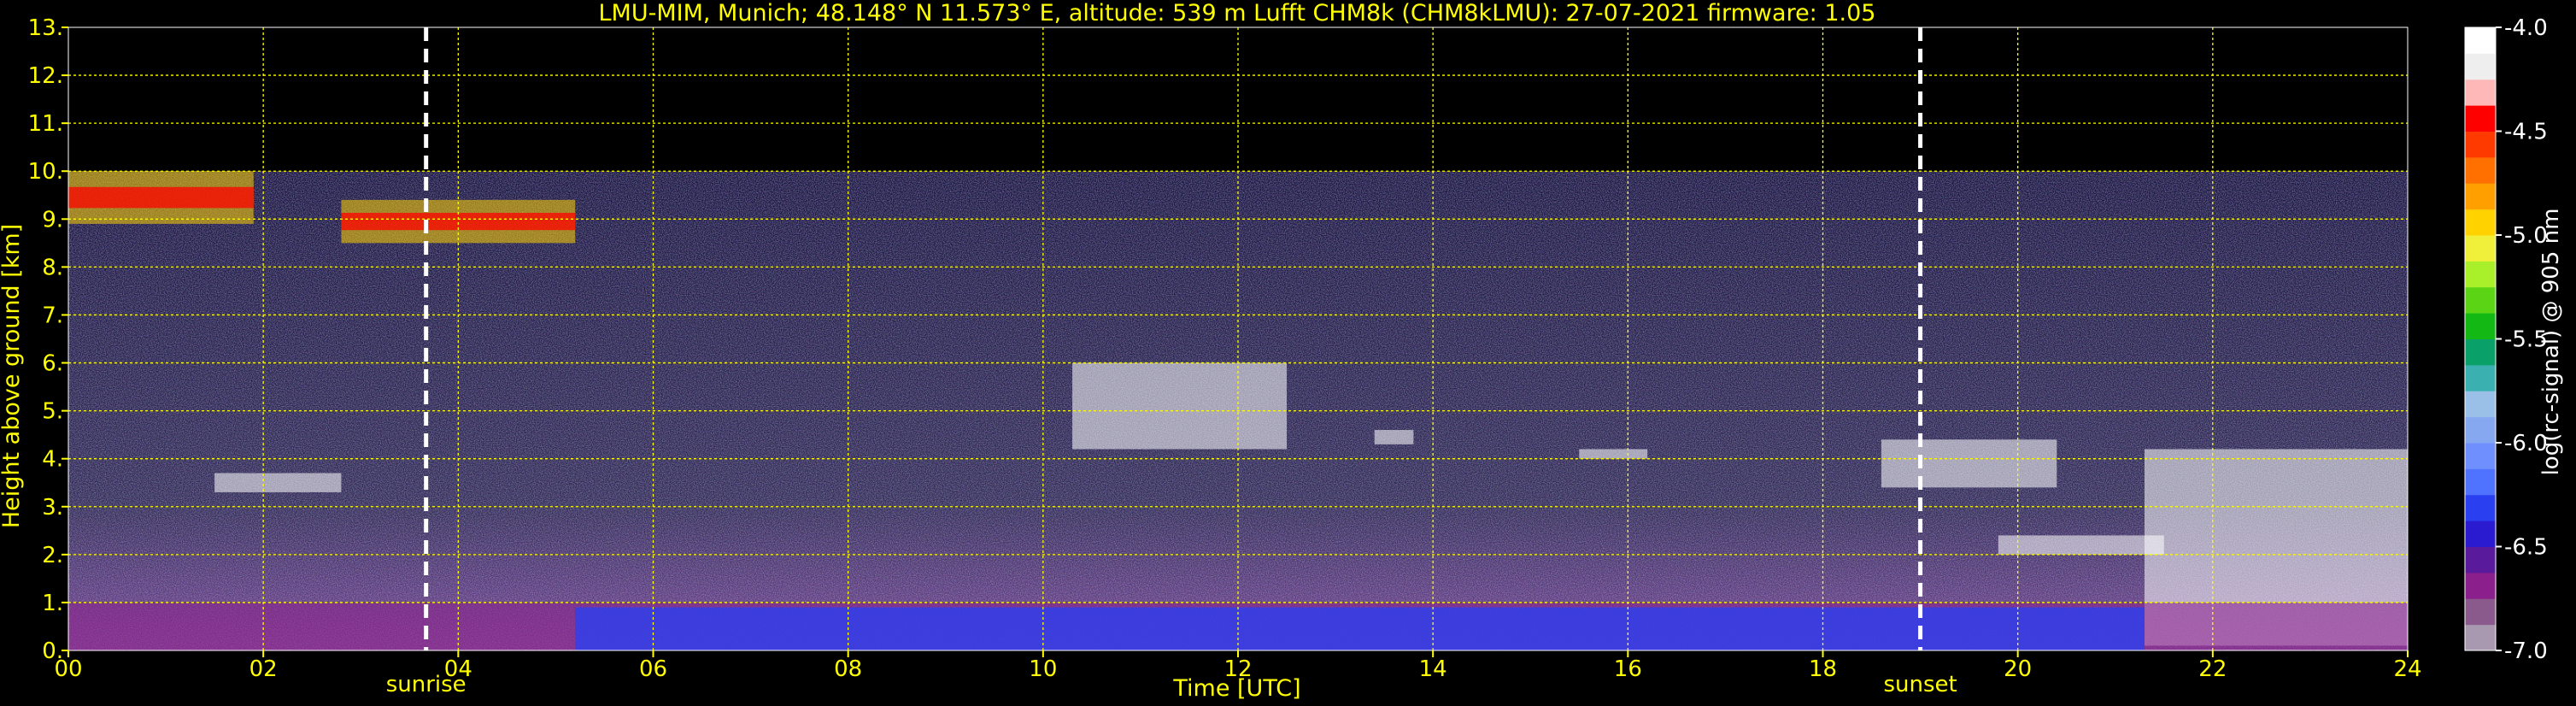 The height and width of the screenshot is (706, 2576). Describe the element at coordinates (653, 669) in the screenshot. I see `x-tick-label: 06` at that location.